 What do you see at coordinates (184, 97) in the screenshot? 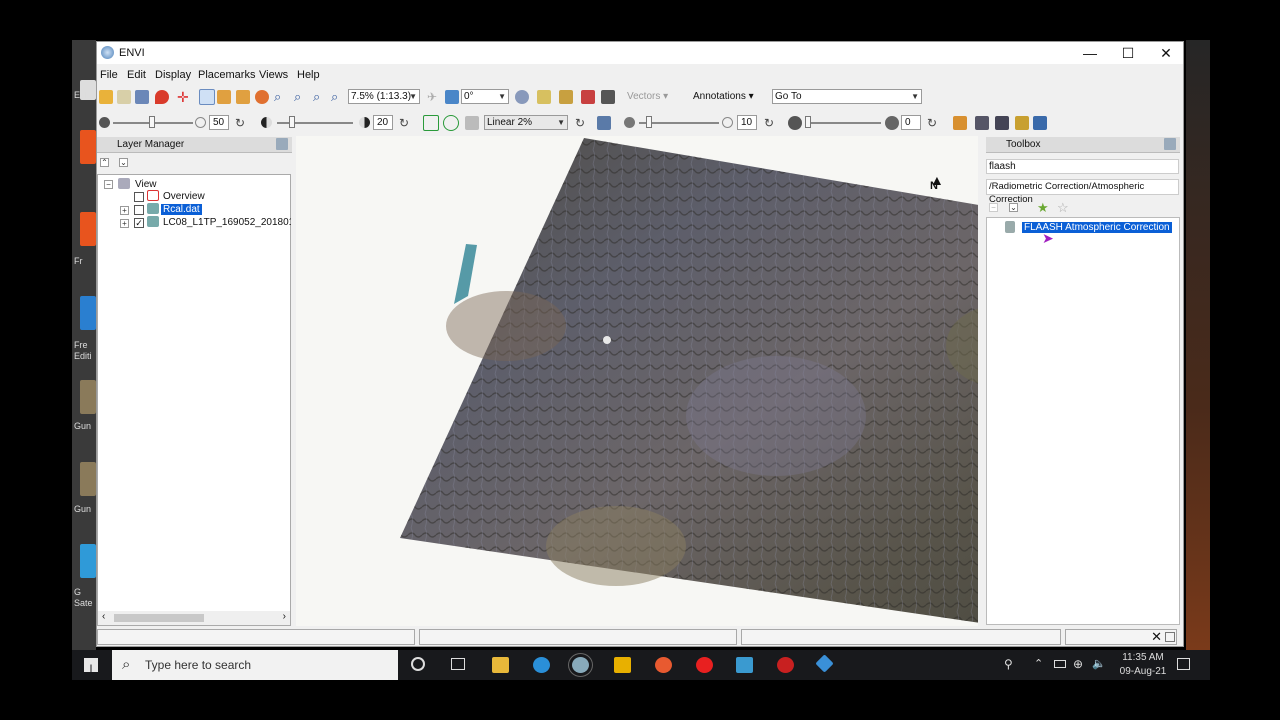
I see `crosshair-icon: ✛` at bounding box center [184, 97].